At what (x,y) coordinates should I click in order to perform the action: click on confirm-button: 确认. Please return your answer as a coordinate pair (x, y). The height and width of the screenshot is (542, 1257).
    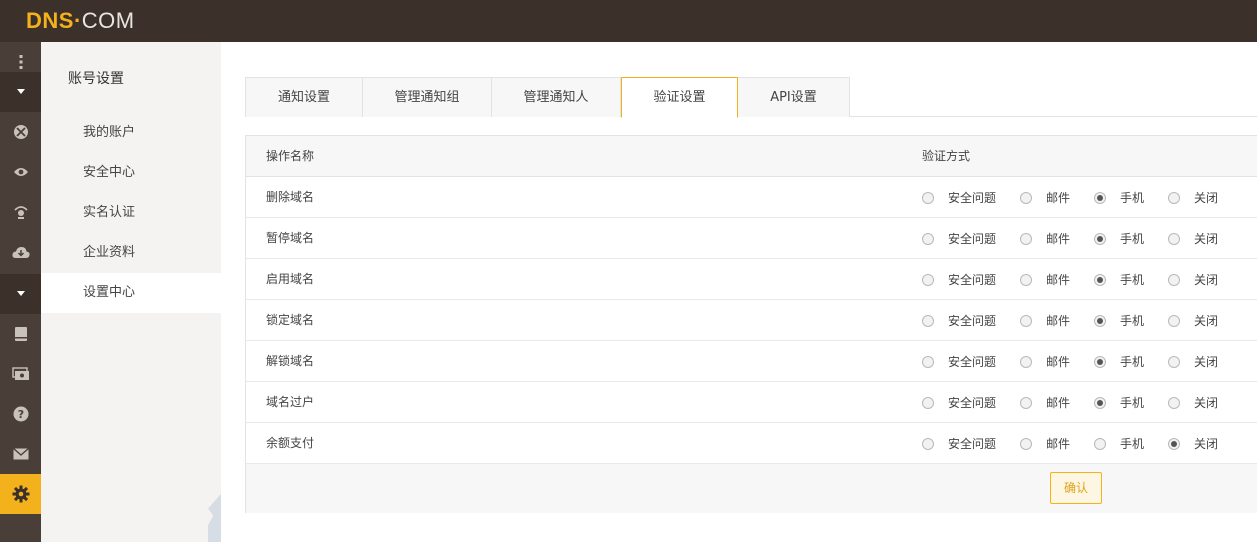
    Looking at the image, I should click on (1076, 488).